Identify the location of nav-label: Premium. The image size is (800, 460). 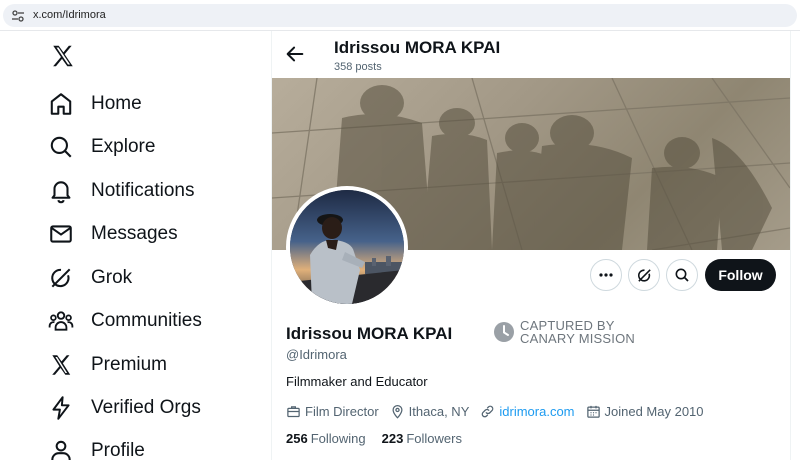
(129, 364).